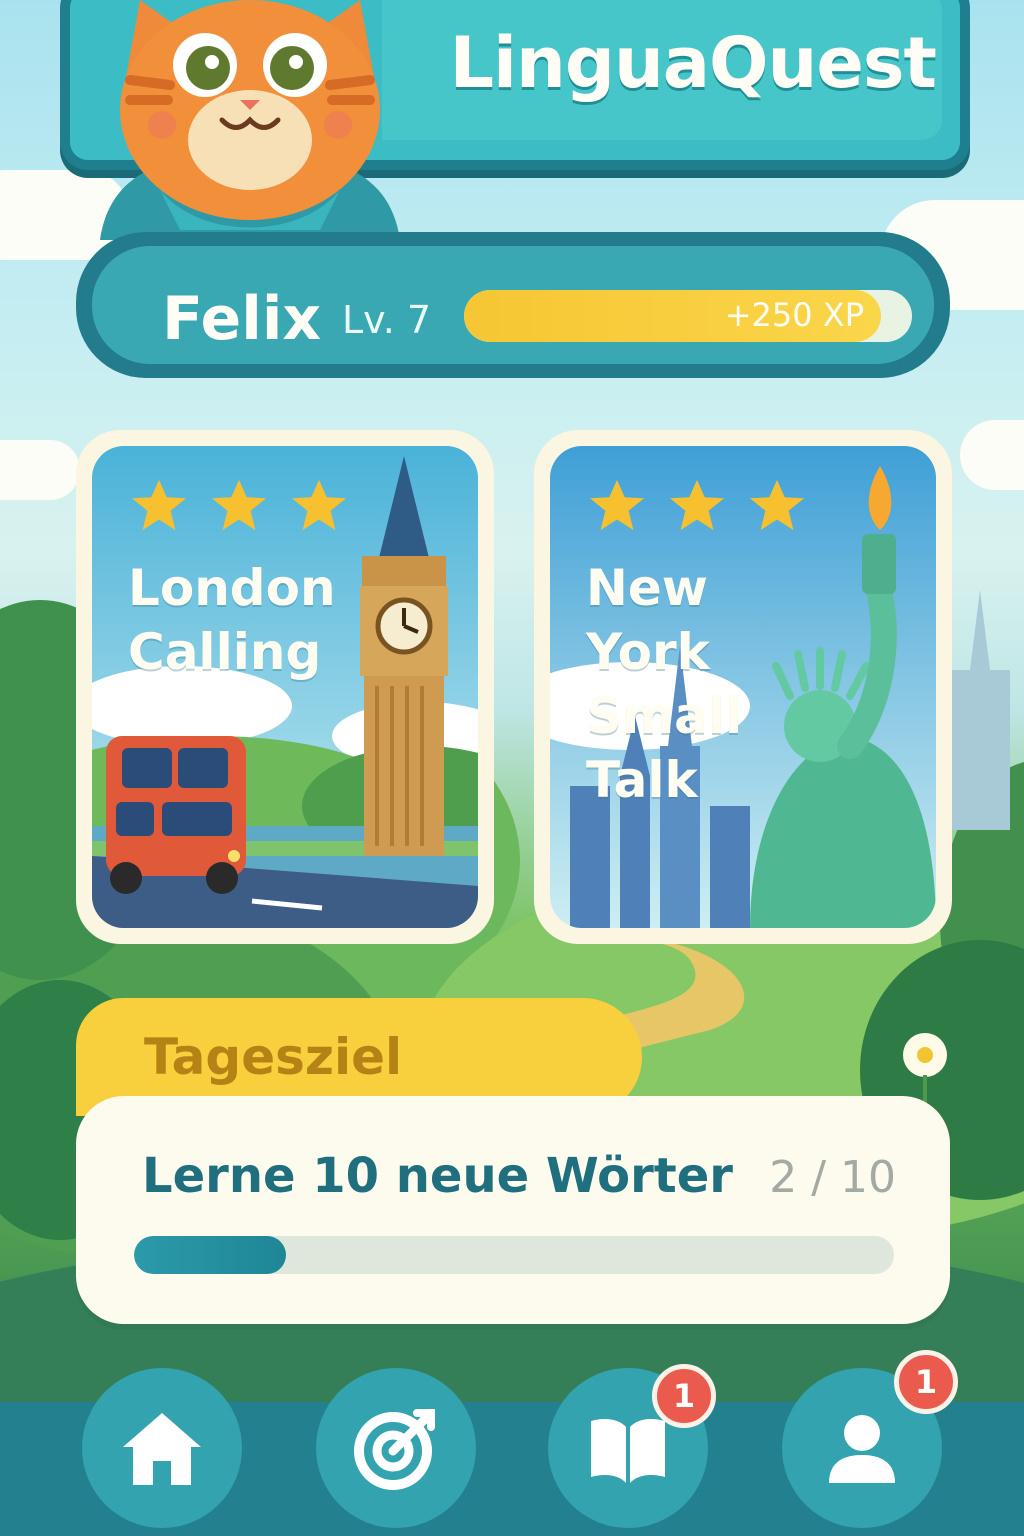 The image size is (1024, 1536). I want to click on lesson-card-new-york: New York Small Talk, so click(743, 687).